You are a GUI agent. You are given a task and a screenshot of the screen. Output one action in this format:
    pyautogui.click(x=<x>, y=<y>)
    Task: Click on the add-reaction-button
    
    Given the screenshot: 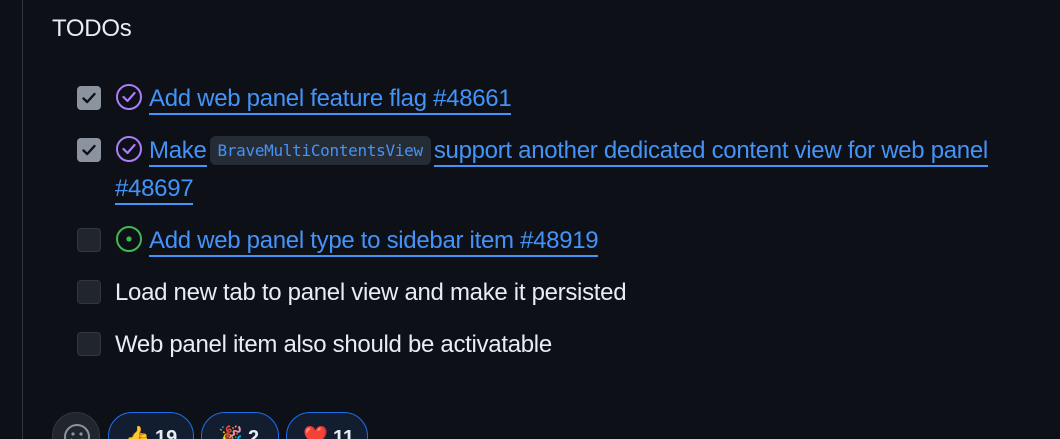 What is the action you would take?
    pyautogui.click(x=76, y=425)
    